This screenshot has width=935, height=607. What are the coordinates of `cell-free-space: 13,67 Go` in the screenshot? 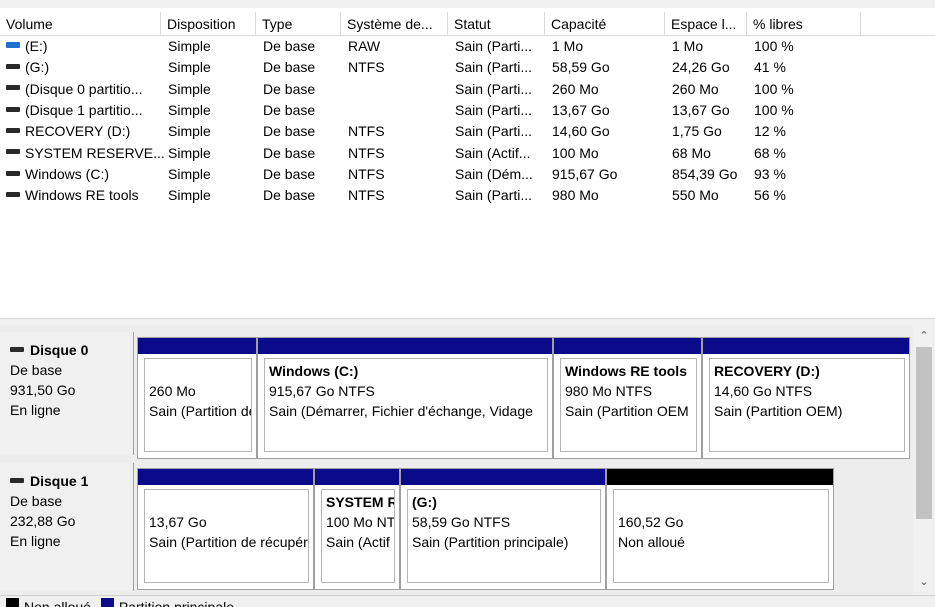 It's located at (701, 110).